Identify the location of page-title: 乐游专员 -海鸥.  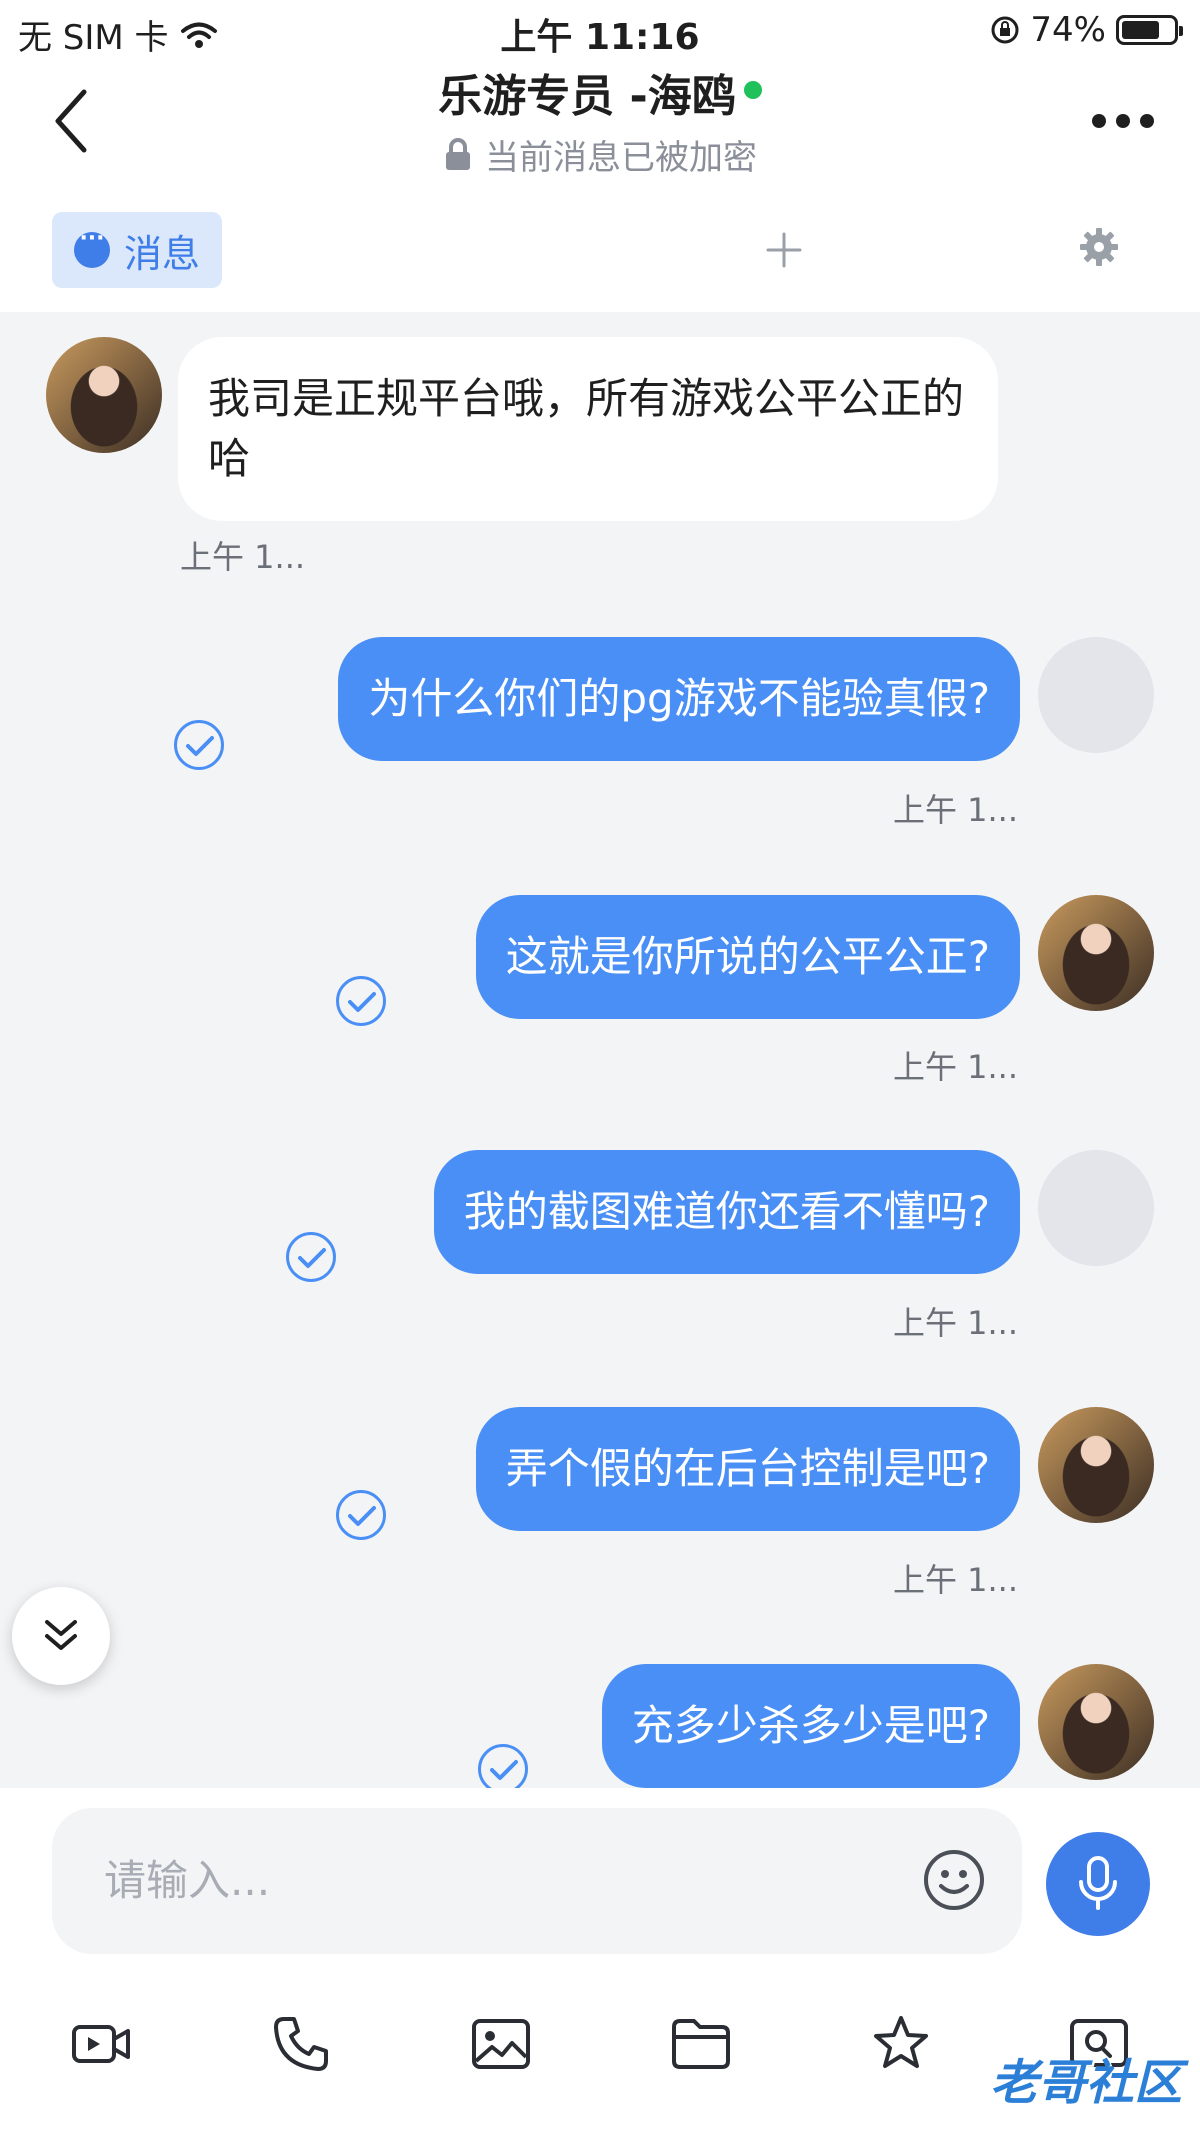
(600, 92).